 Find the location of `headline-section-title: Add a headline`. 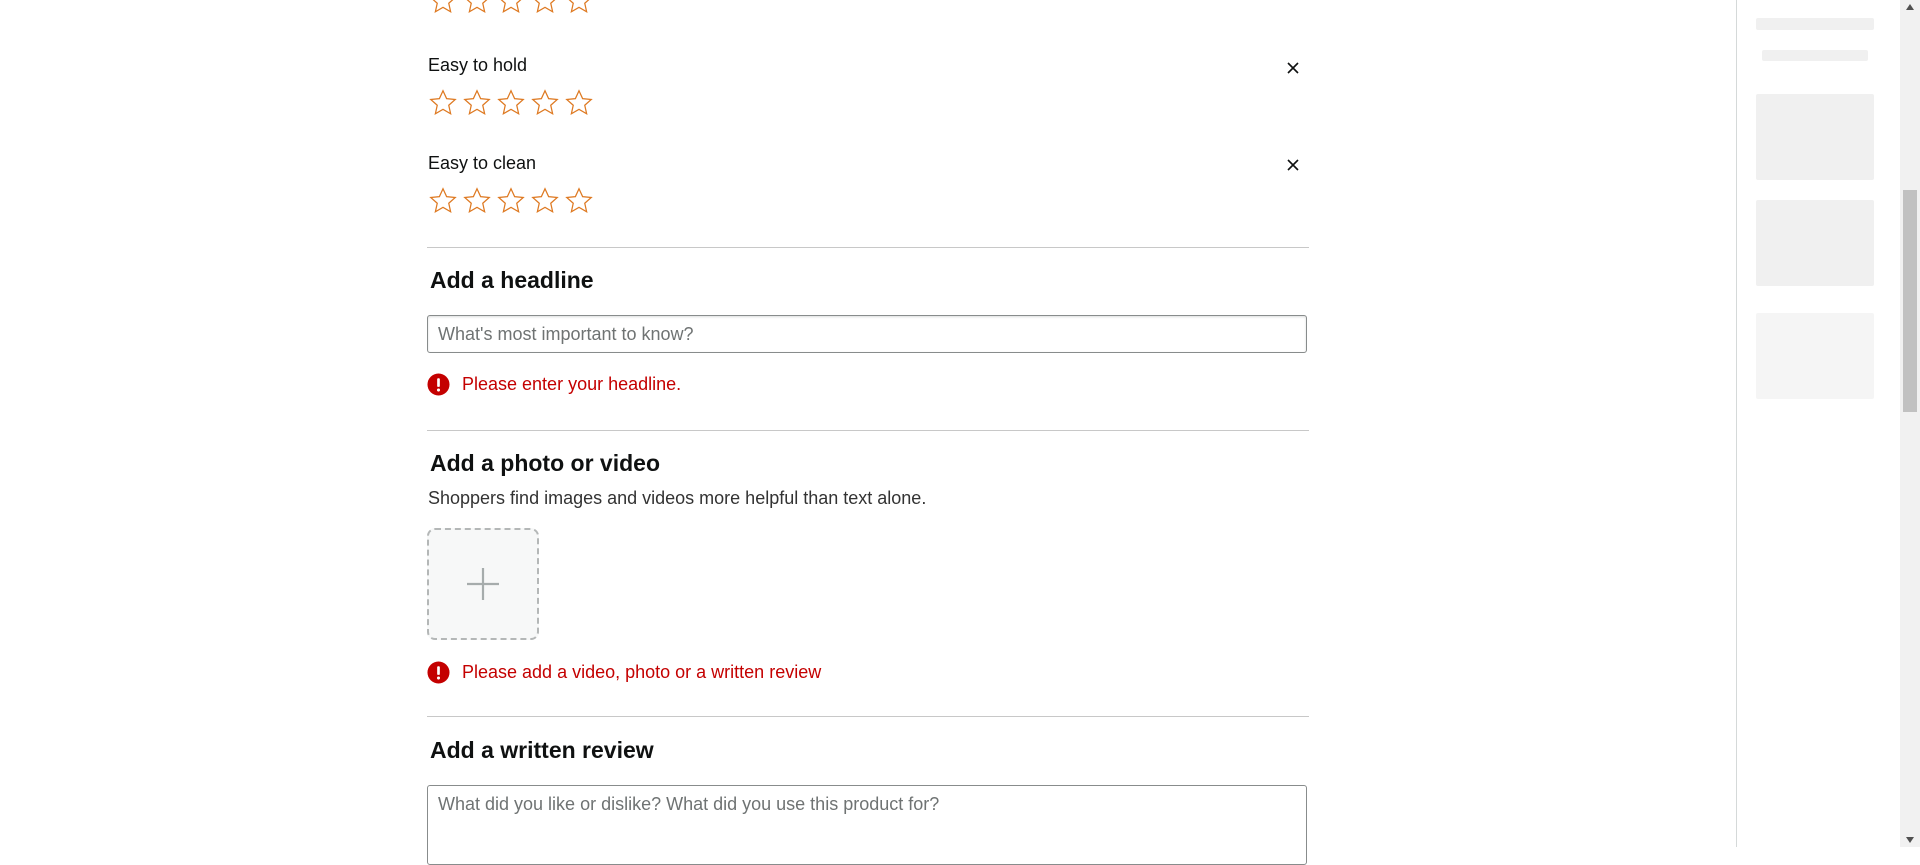

headline-section-title: Add a headline is located at coordinates (512, 280).